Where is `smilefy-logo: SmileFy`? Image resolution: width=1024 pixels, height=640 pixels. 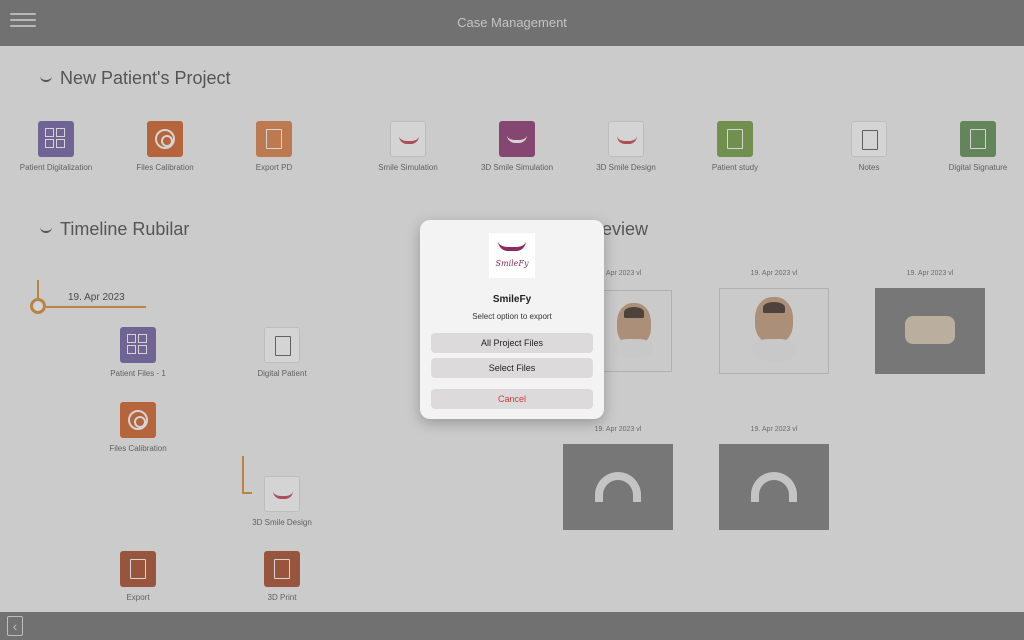 smilefy-logo: SmileFy is located at coordinates (512, 255).